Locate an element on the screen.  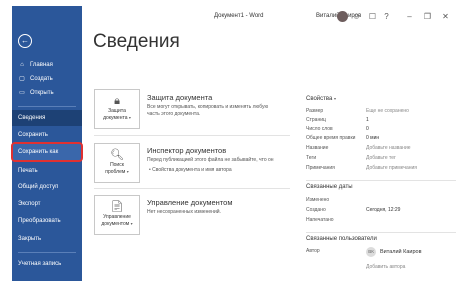
property-row: Размер Еще не сохранено is located at coordinates (381, 112).